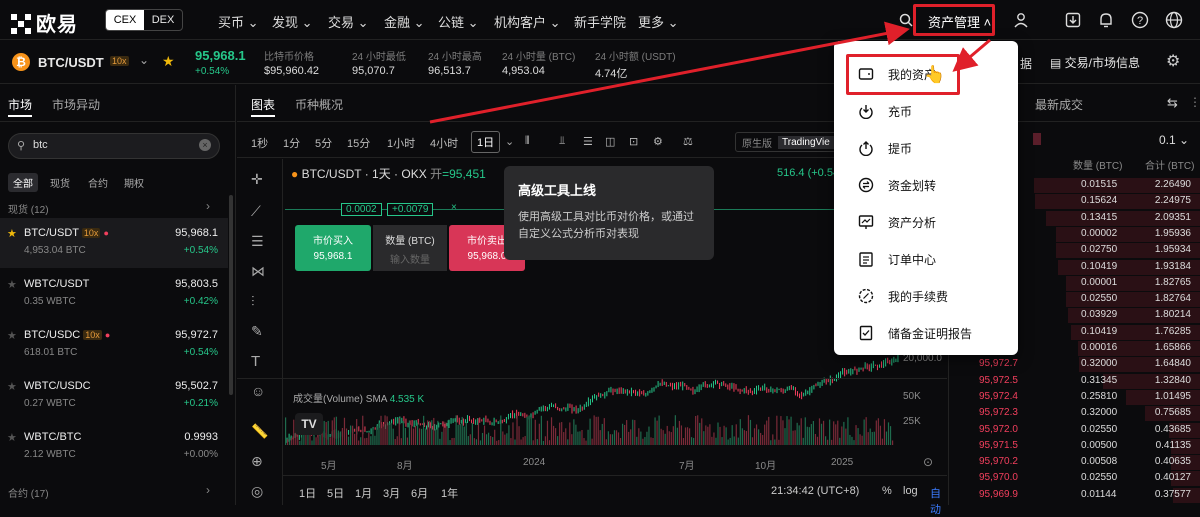 This screenshot has width=1200, height=517. I want to click on list-icon: ☰, so click(588, 141).